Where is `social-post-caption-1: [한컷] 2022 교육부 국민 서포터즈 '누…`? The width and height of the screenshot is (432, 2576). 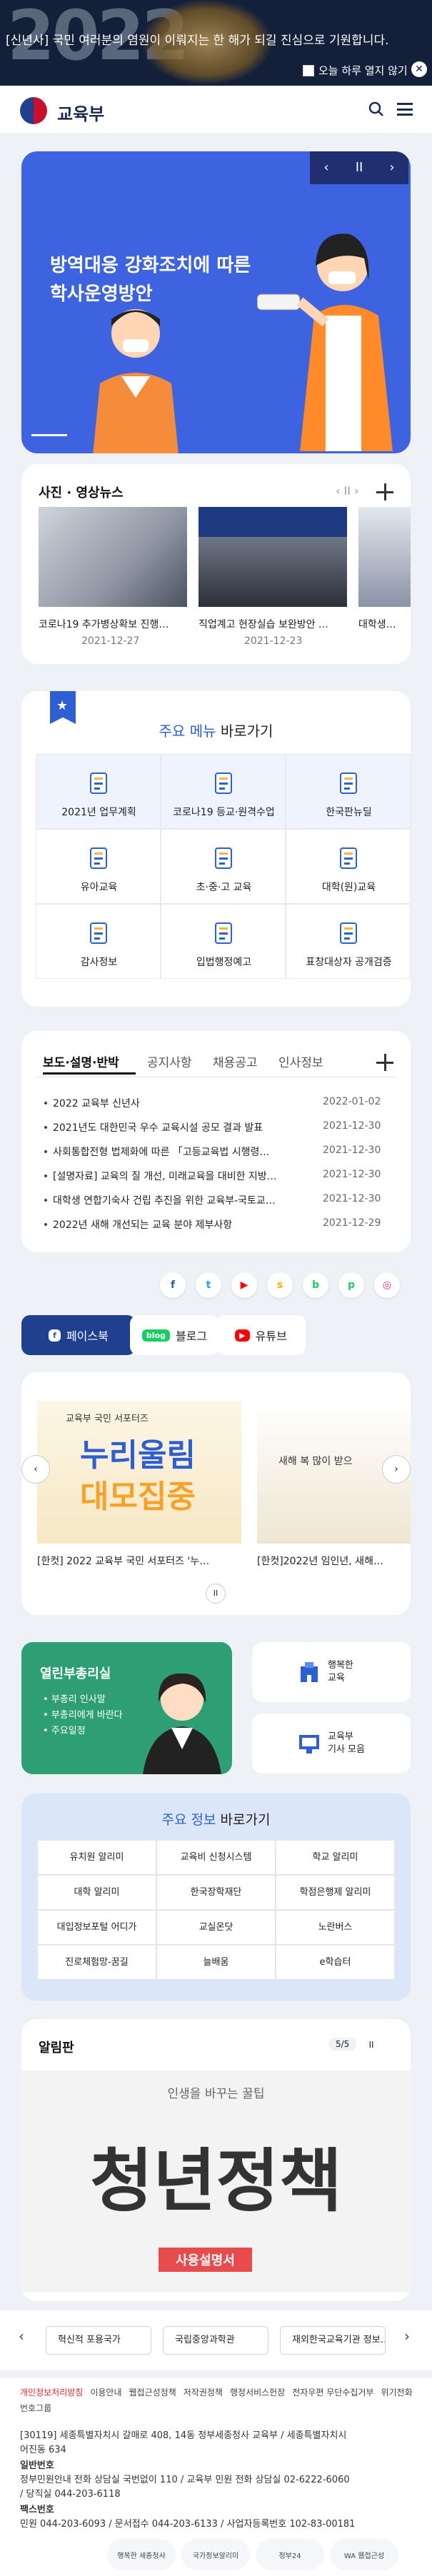
social-post-caption-1: [한컷] 2022 교육부 국민 서포터즈 '누… is located at coordinates (139, 1561).